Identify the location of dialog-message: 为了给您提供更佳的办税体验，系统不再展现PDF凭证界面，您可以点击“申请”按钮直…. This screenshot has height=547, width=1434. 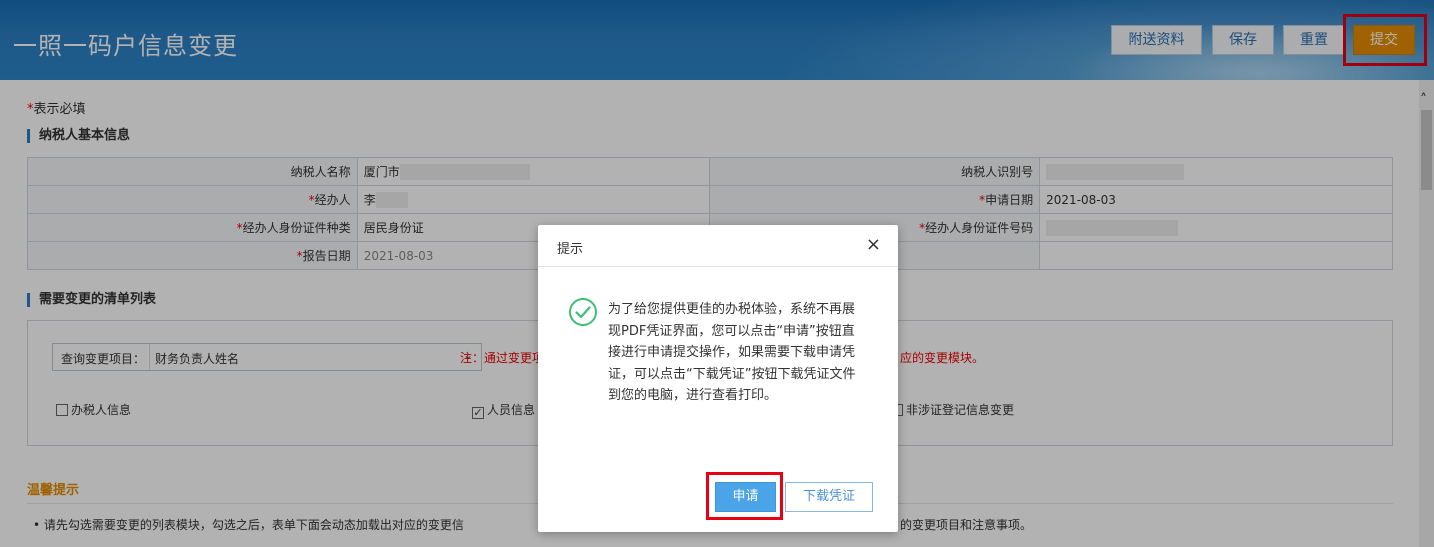
(732, 352).